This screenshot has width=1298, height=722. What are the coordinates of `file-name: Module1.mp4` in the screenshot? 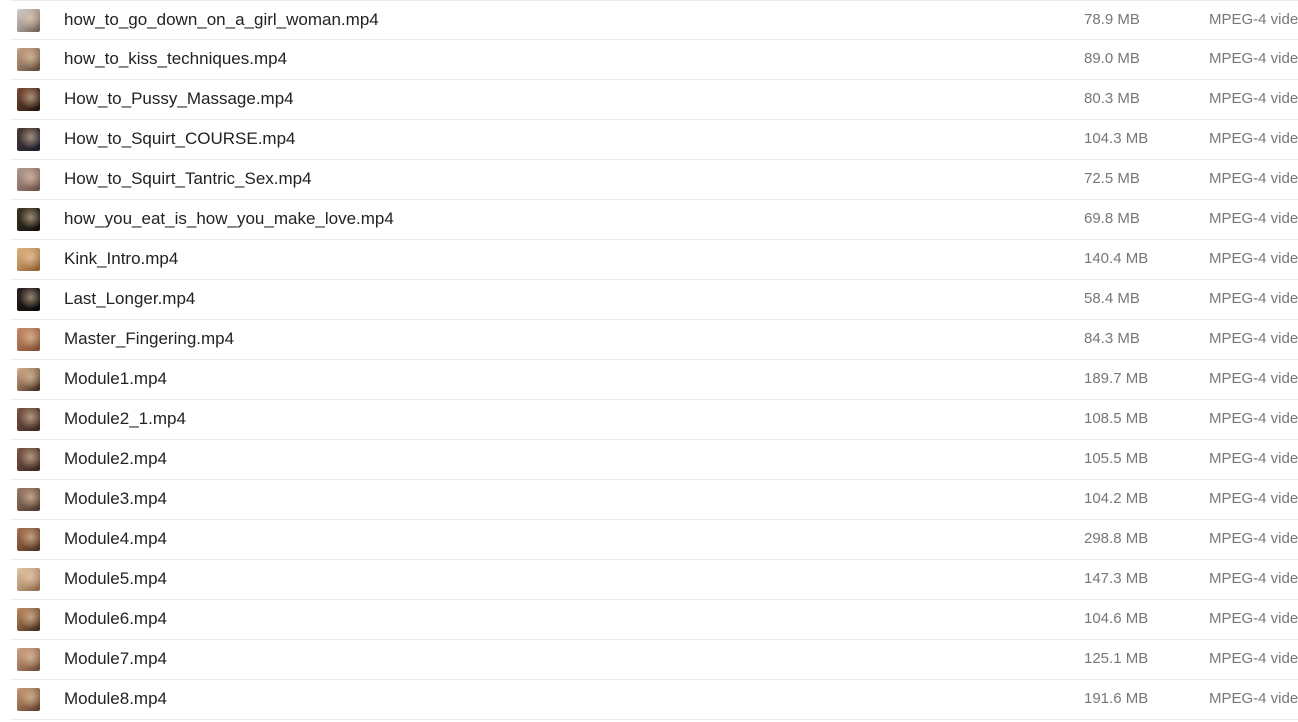 It's located at (115, 378).